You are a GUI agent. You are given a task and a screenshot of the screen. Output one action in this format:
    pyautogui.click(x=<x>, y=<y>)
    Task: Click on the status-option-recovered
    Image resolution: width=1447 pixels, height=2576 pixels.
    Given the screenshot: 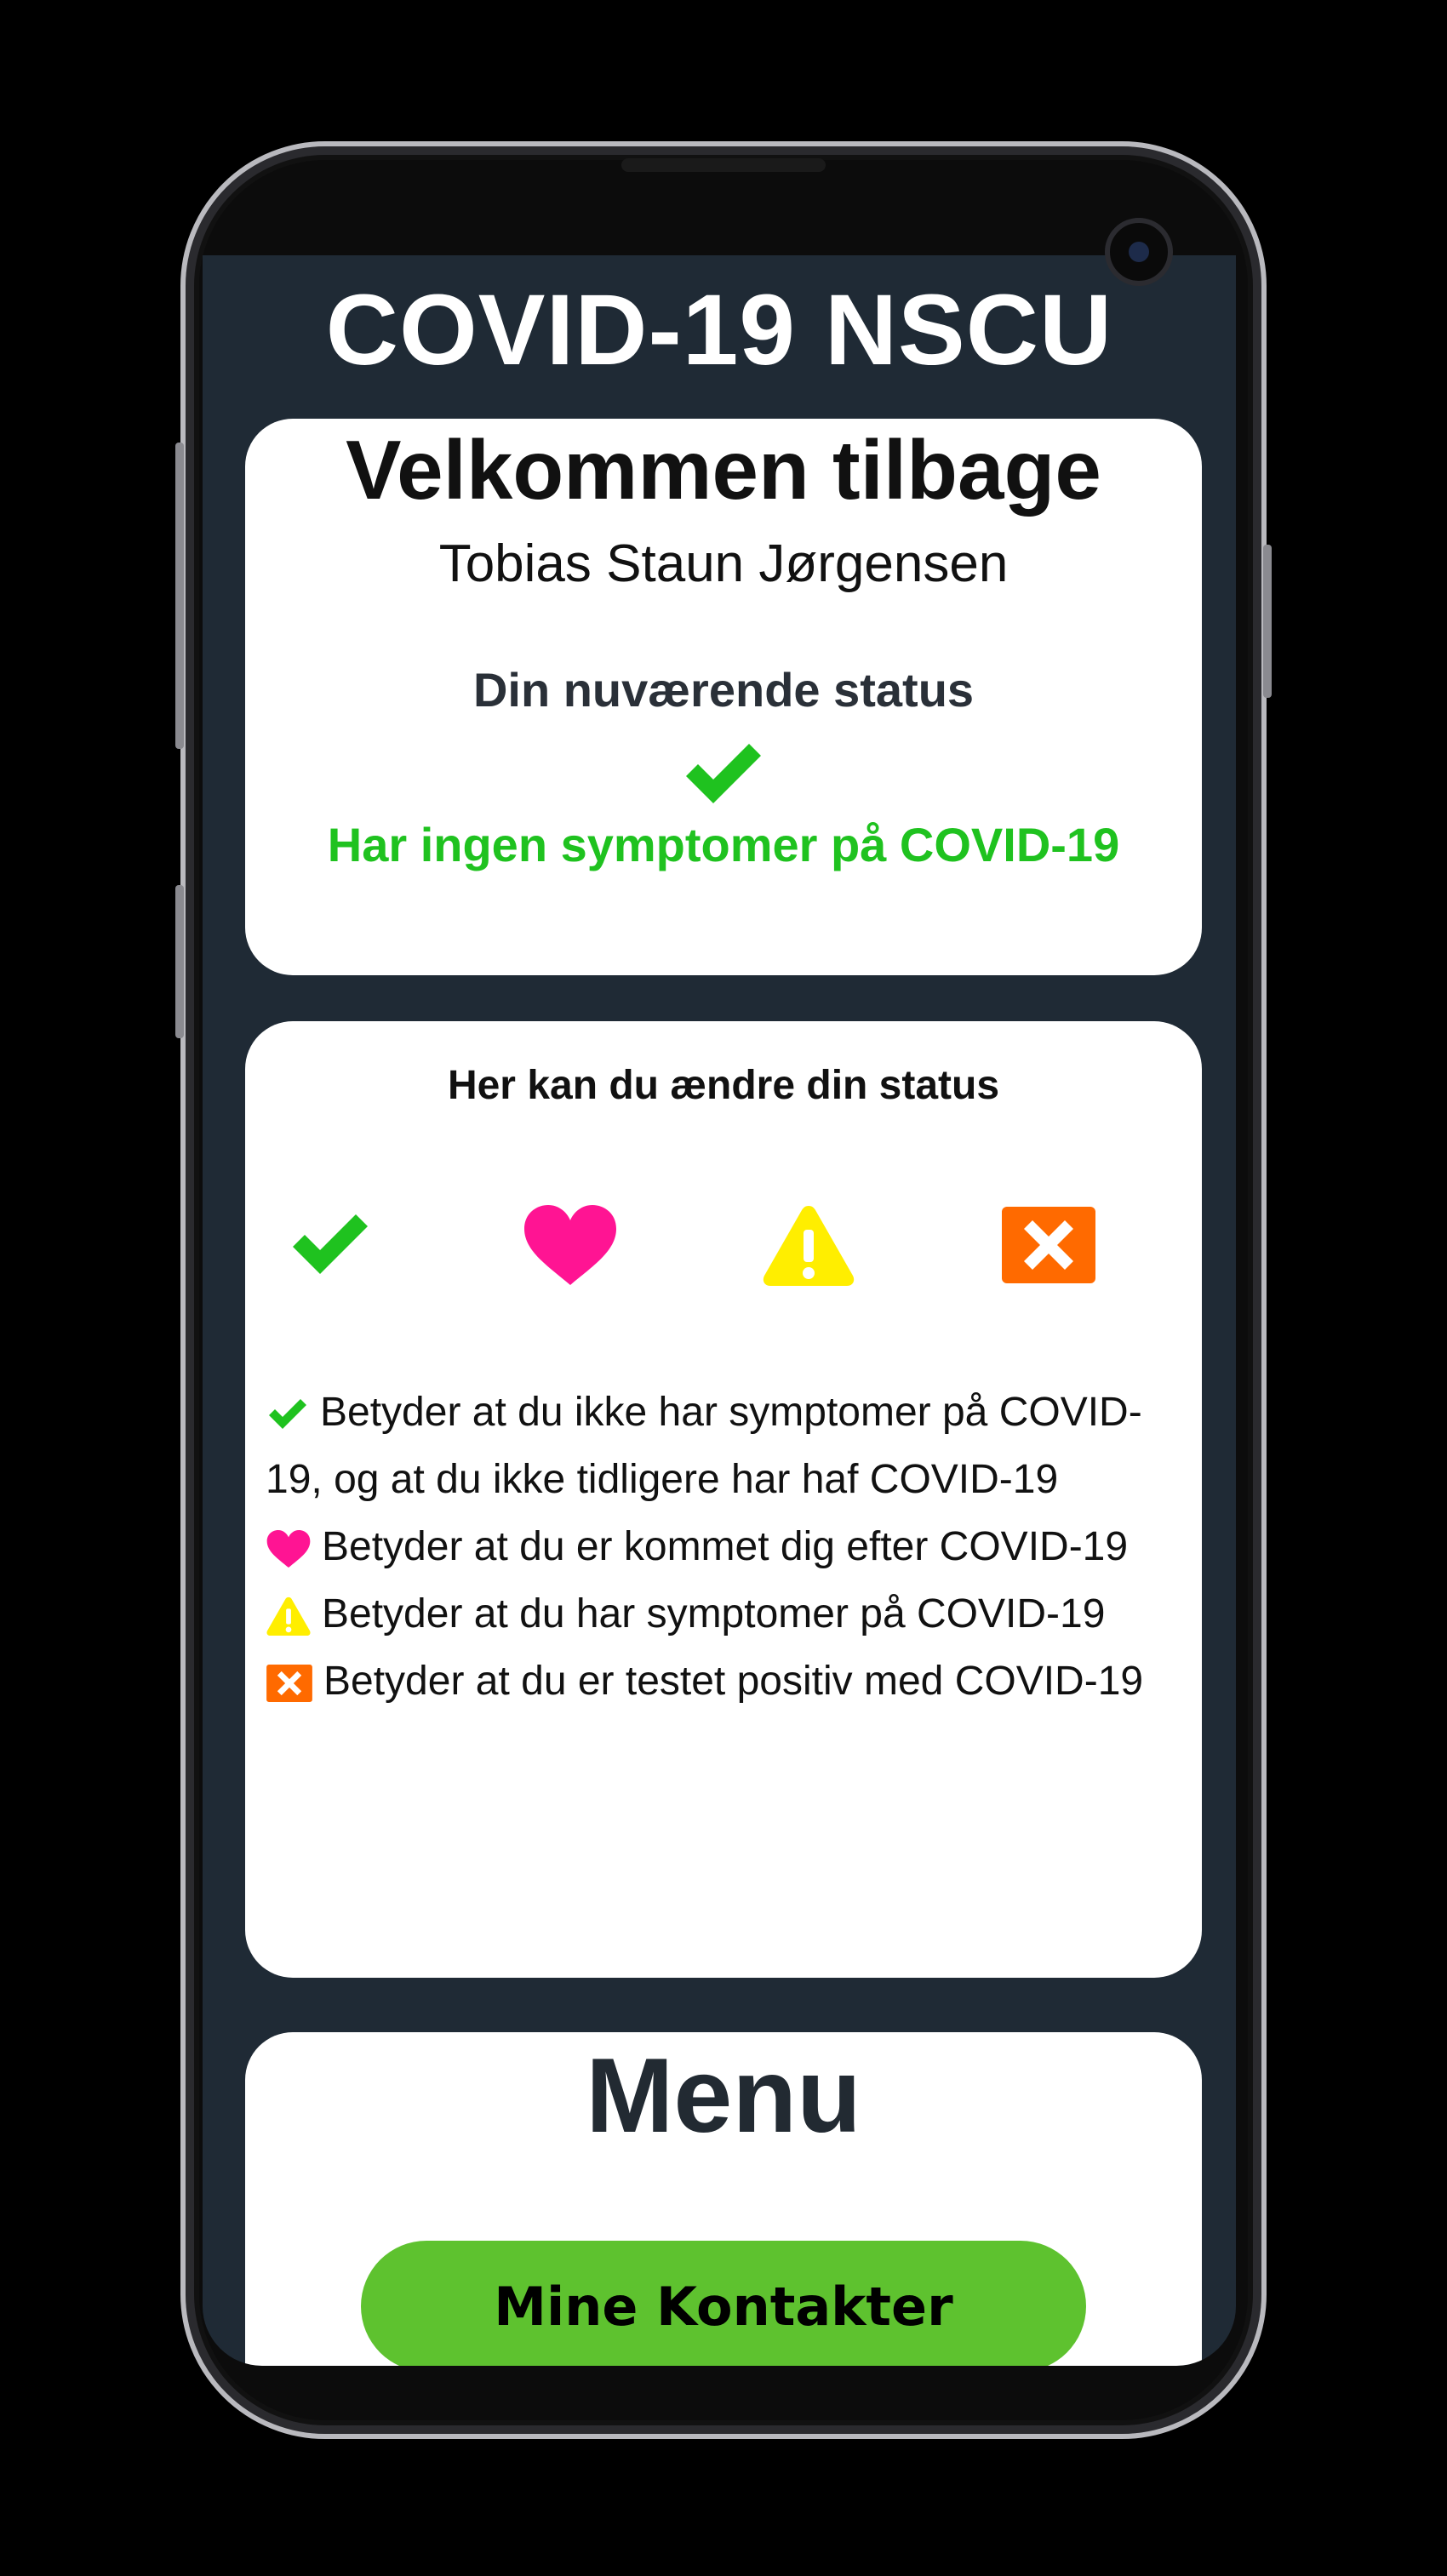 What is the action you would take?
    pyautogui.click(x=570, y=1245)
    